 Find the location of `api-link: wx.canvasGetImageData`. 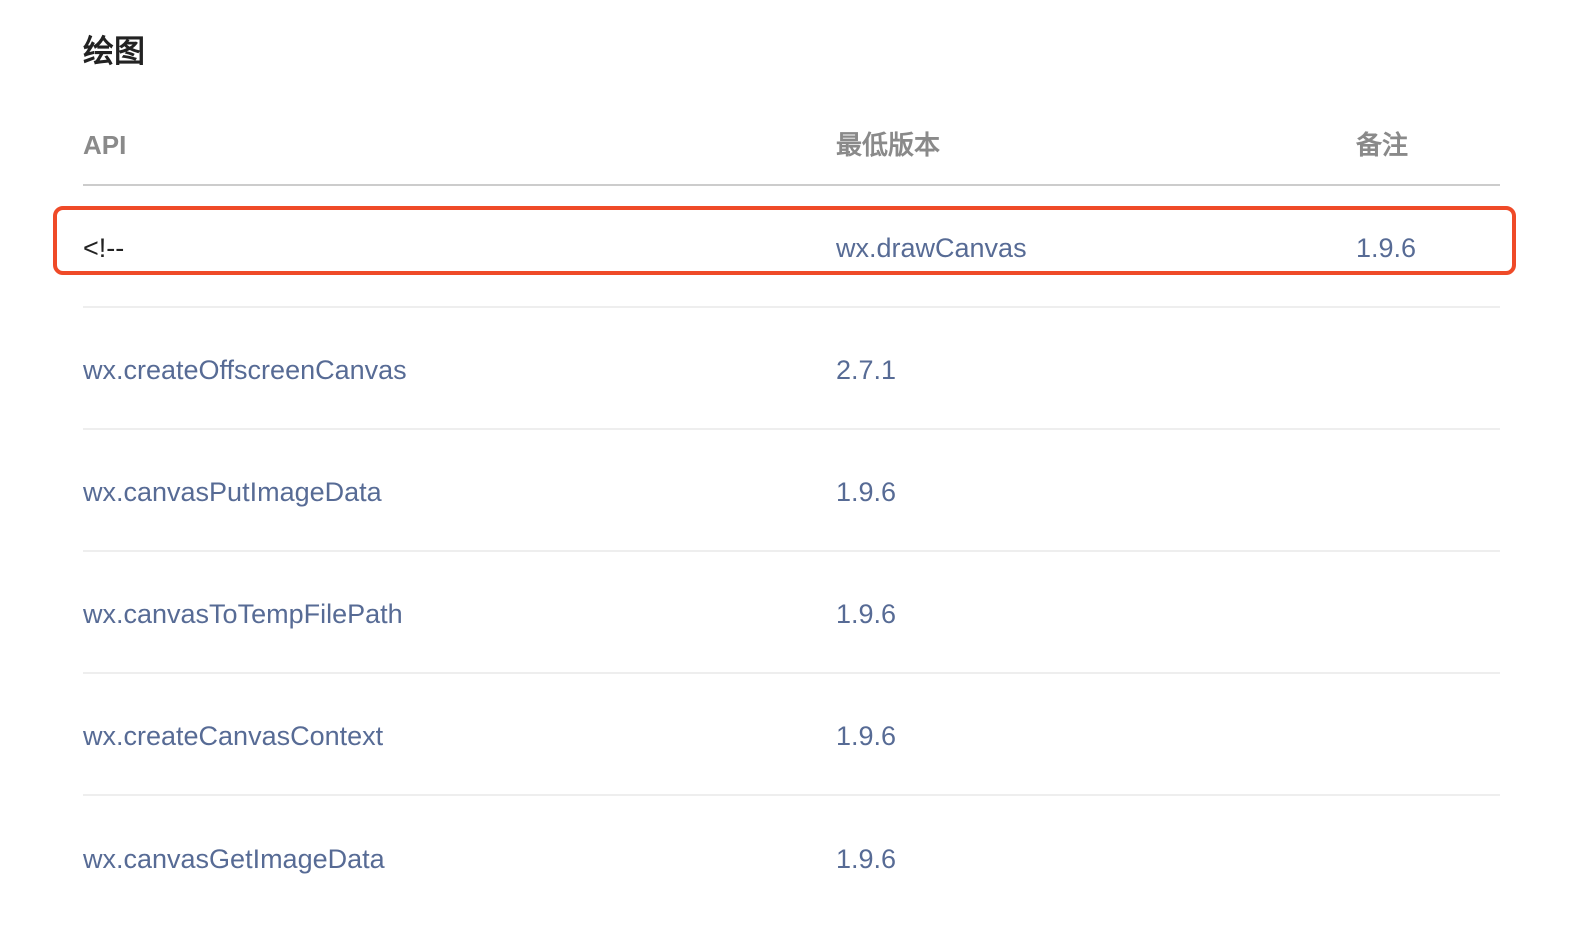

api-link: wx.canvasGetImageData is located at coordinates (234, 859).